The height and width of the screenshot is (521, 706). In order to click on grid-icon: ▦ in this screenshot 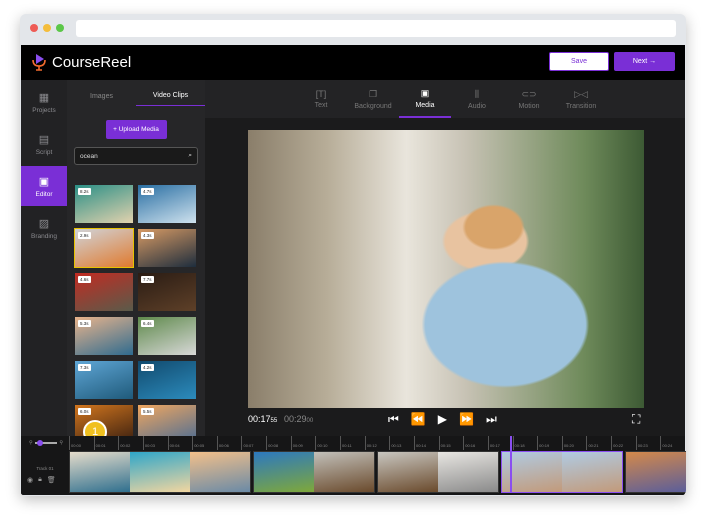, I will do `click(44, 97)`.